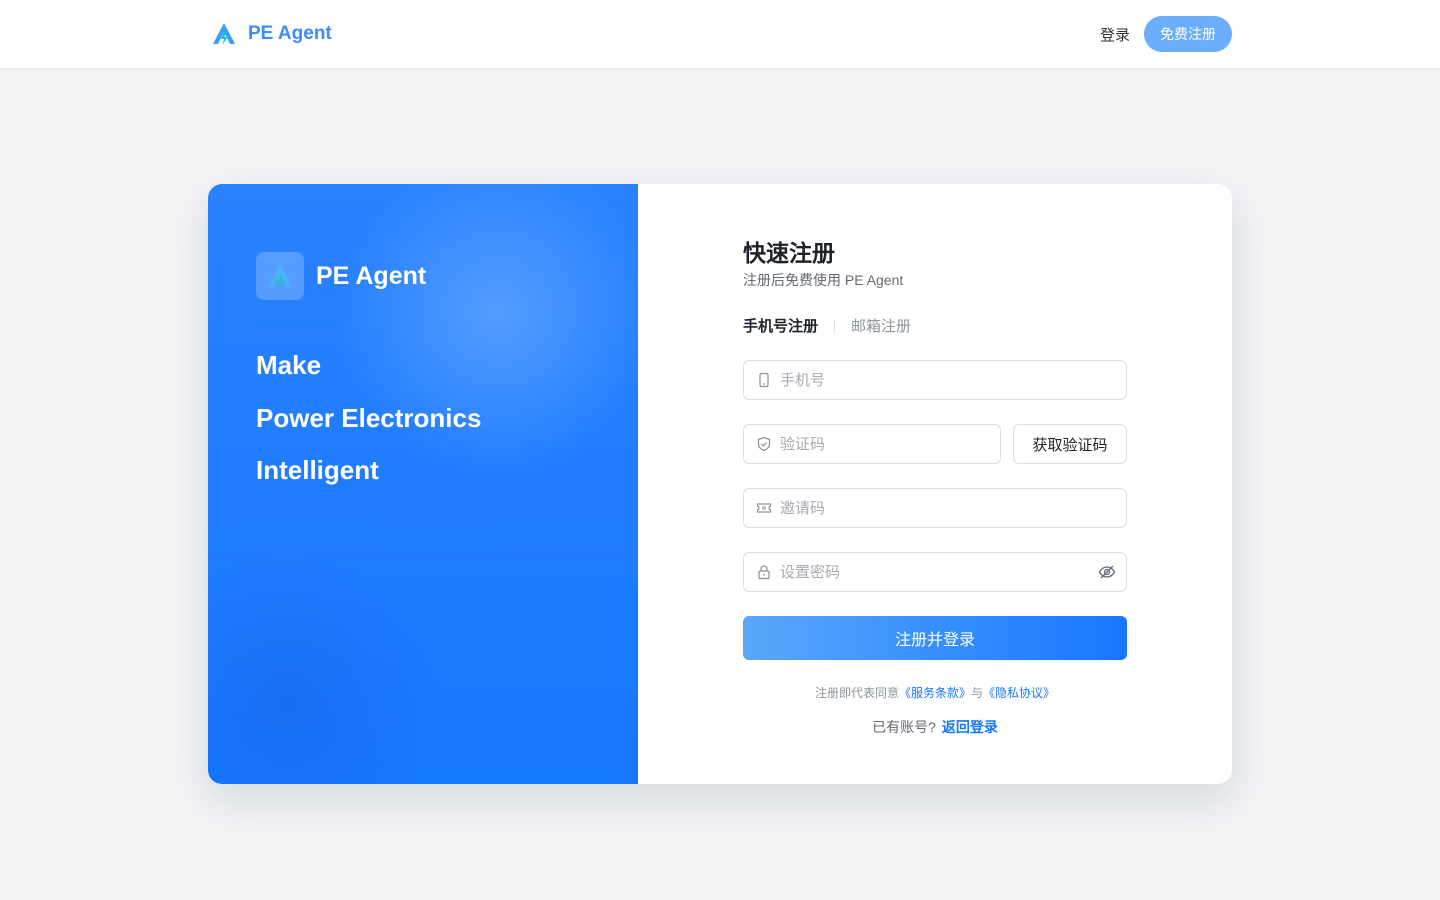 Image resolution: width=1440 pixels, height=900 pixels. Describe the element at coordinates (290, 33) in the screenshot. I see `brand-name: PE Agent` at that location.